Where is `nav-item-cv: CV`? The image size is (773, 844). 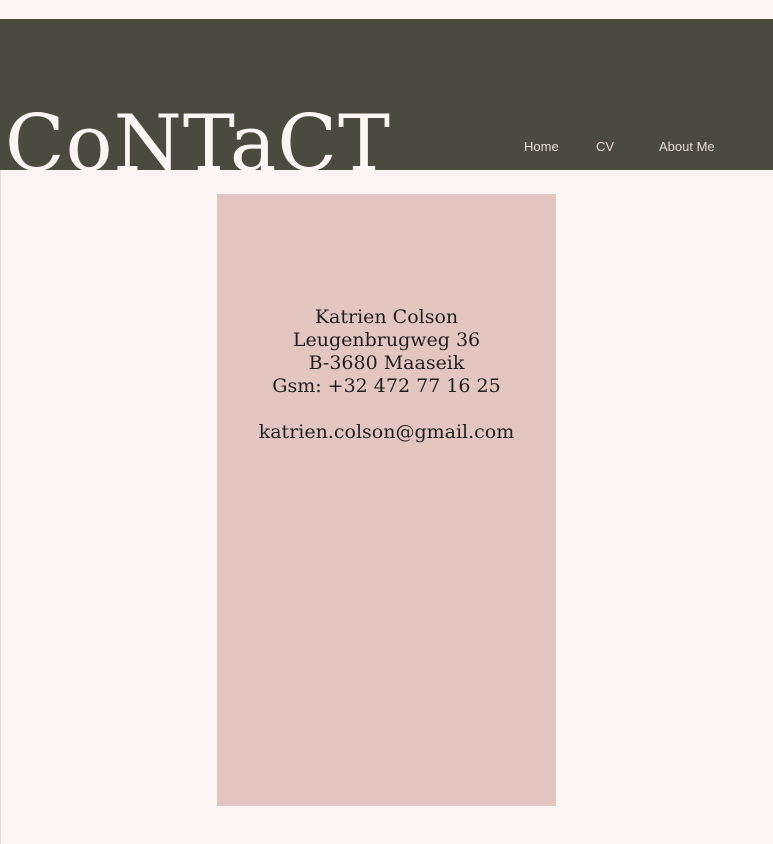 nav-item-cv: CV is located at coordinates (605, 146).